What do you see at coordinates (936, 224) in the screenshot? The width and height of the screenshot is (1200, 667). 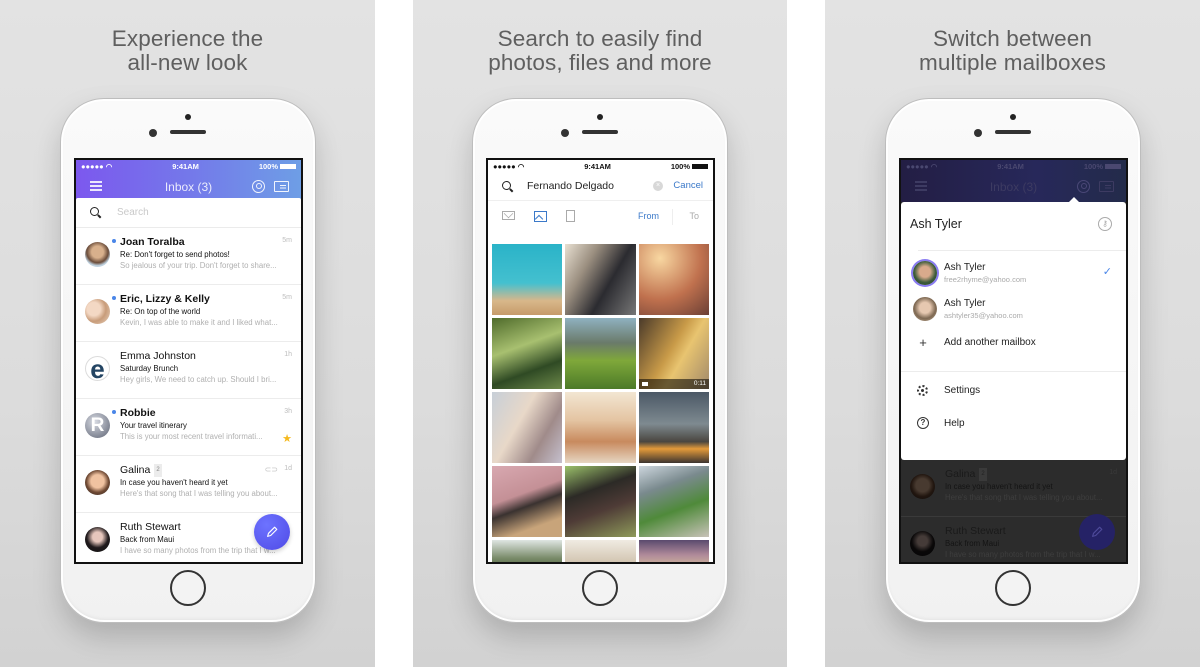 I see `dropdown-title: Ash Tyler` at bounding box center [936, 224].